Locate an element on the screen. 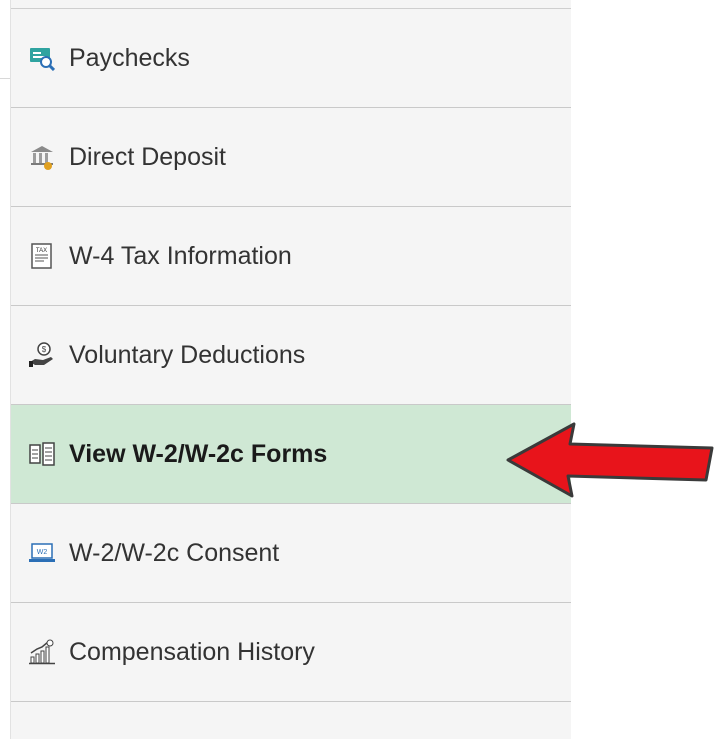 This screenshot has width=716, height=739. menu-item-voluntary-deductions: $ Voluntary Deductions is located at coordinates (291, 355).